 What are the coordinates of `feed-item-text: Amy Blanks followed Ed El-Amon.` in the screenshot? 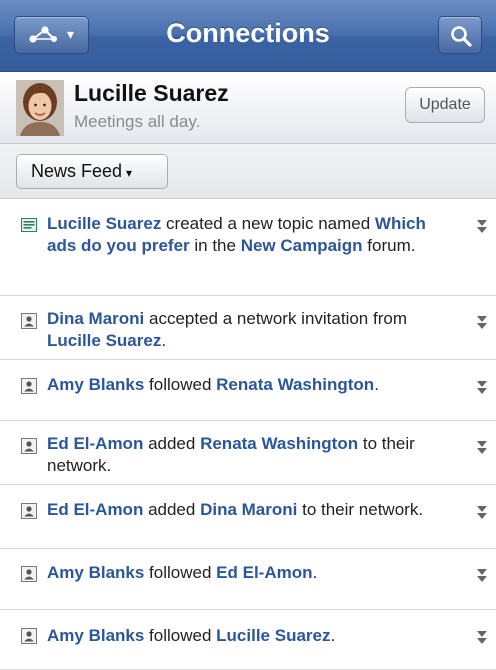 It's located at (249, 573).